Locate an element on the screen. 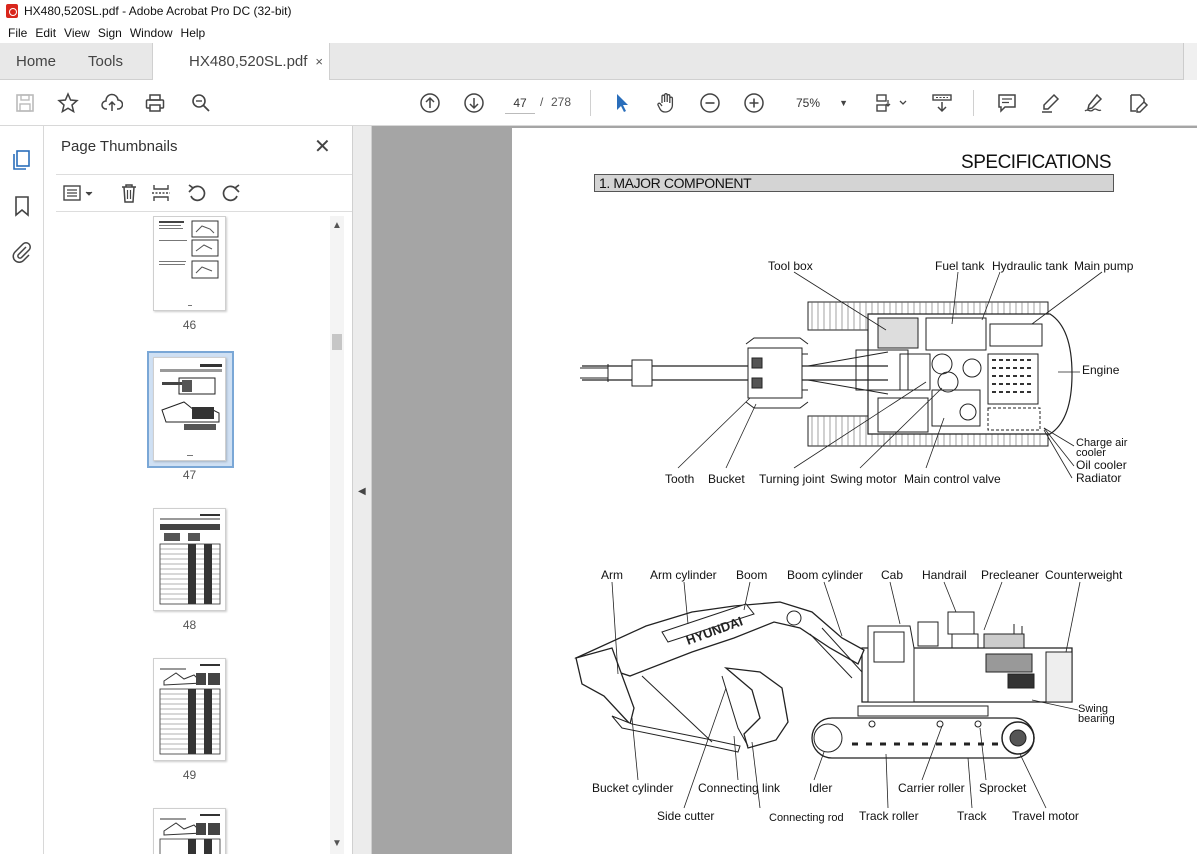 Image resolution: width=1197 pixels, height=854 pixels. label-track-roller: Track roller is located at coordinates (889, 816).